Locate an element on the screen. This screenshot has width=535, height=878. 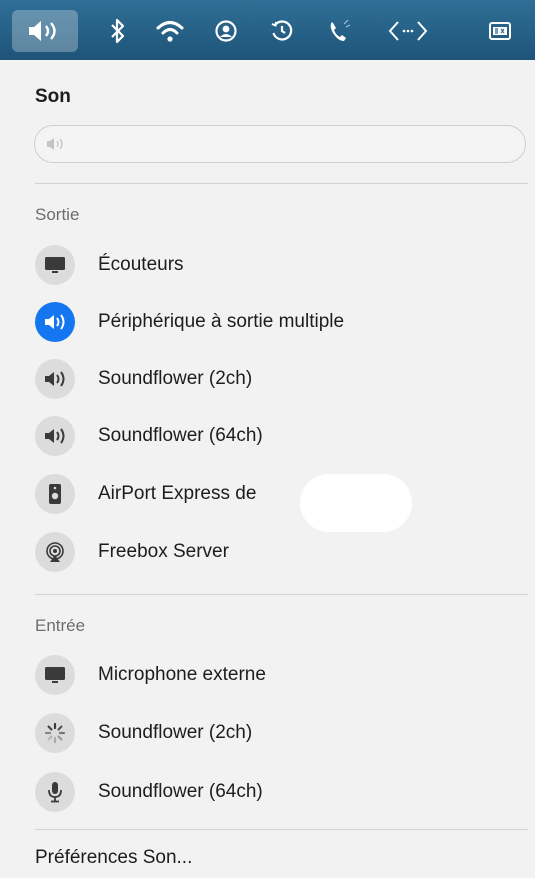
output-item-freebox-server: Freebox Server is located at coordinates (132, 552).